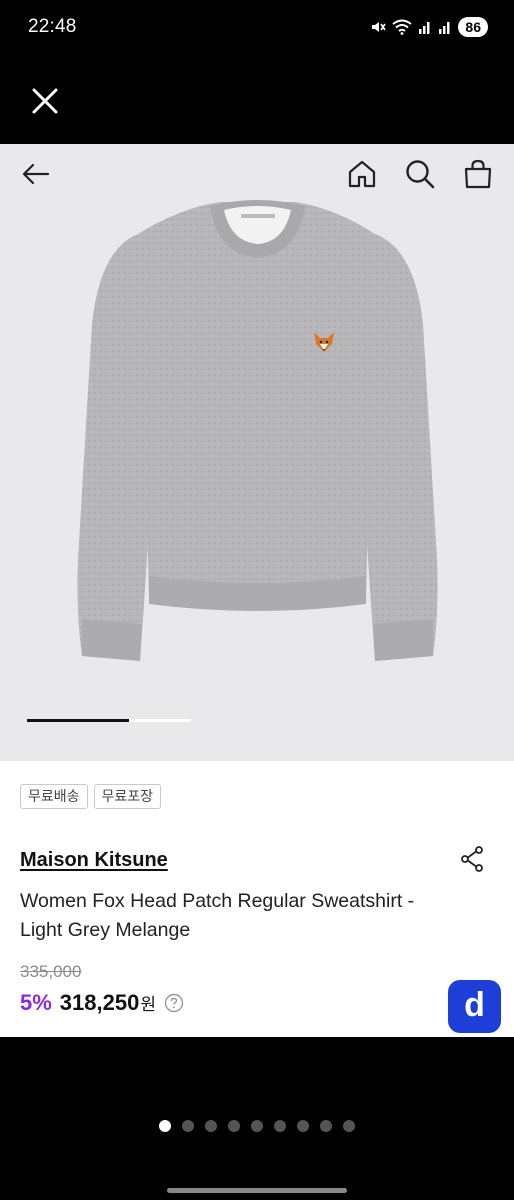 The width and height of the screenshot is (514, 1200). Describe the element at coordinates (36, 1002) in the screenshot. I see `discount-rate: 5%` at that location.